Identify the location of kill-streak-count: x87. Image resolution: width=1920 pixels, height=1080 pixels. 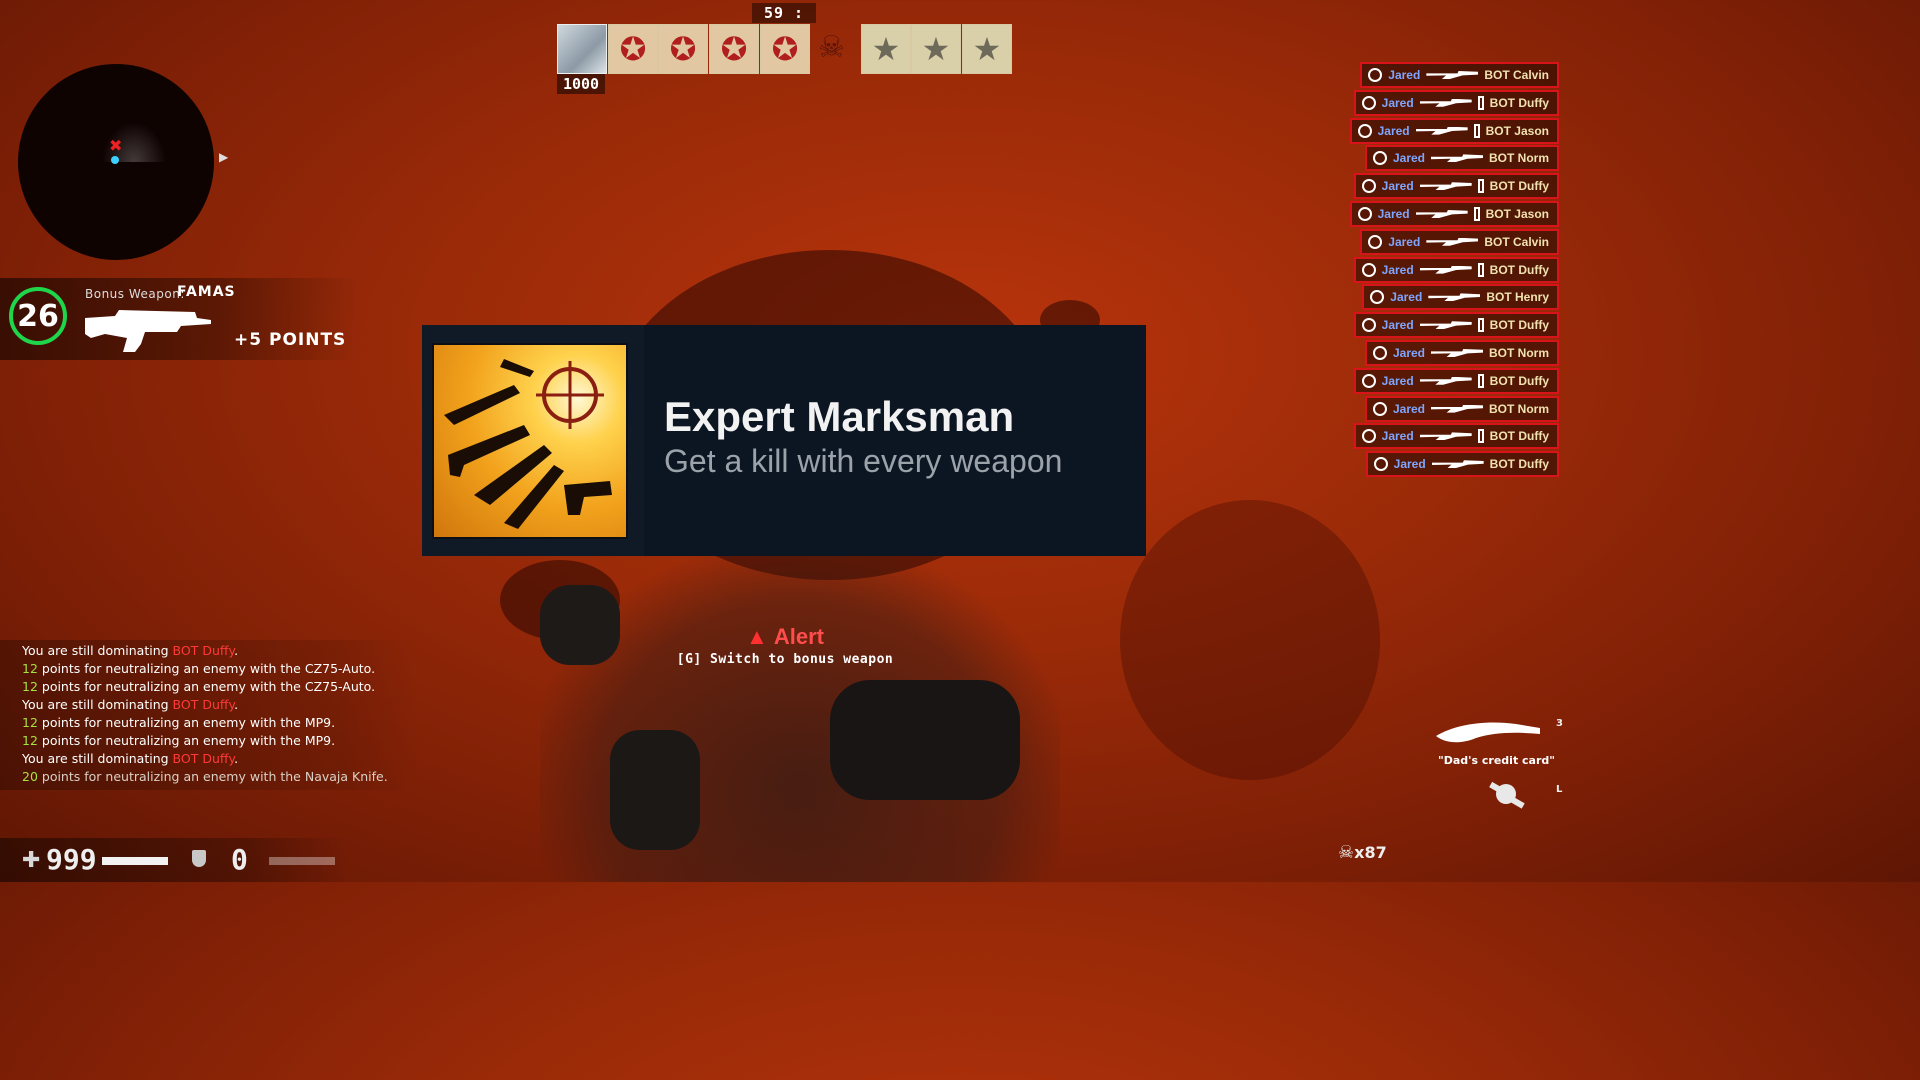
(1370, 852).